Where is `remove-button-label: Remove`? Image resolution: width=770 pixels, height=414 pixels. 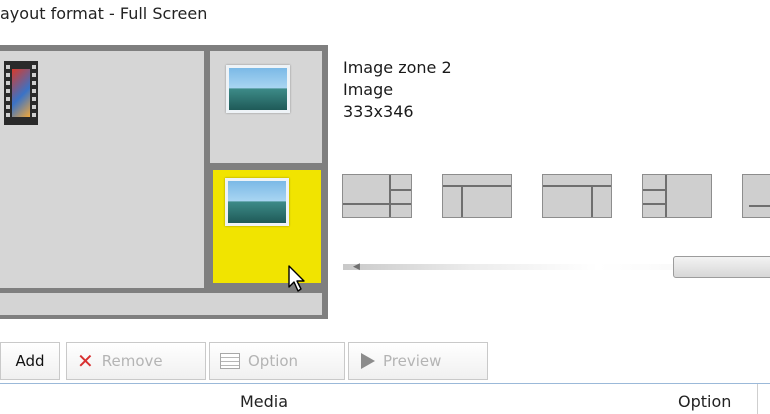 remove-button-label: Remove is located at coordinates (132, 361).